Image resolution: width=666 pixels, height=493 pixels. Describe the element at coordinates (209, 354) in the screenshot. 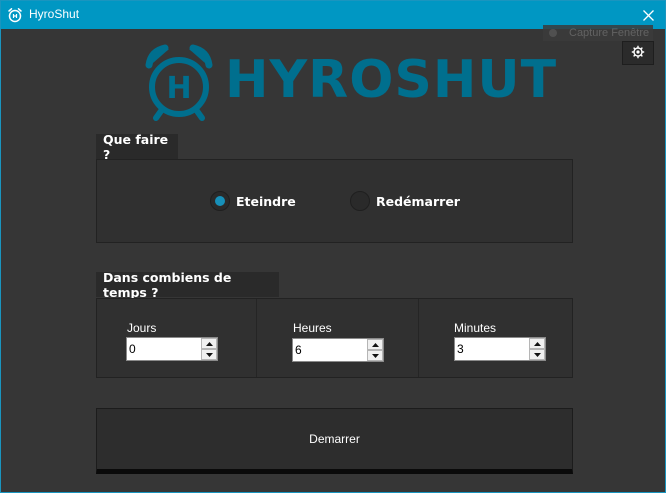

I see `days-decrement-button` at that location.